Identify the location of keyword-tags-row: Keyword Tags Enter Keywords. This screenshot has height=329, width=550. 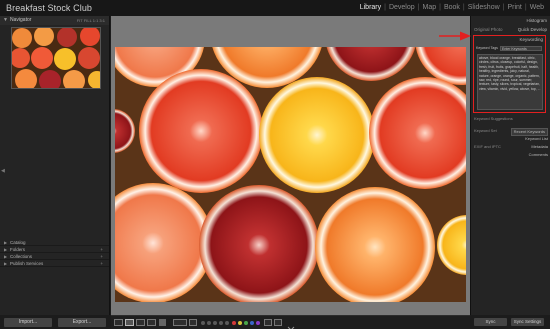
(510, 48).